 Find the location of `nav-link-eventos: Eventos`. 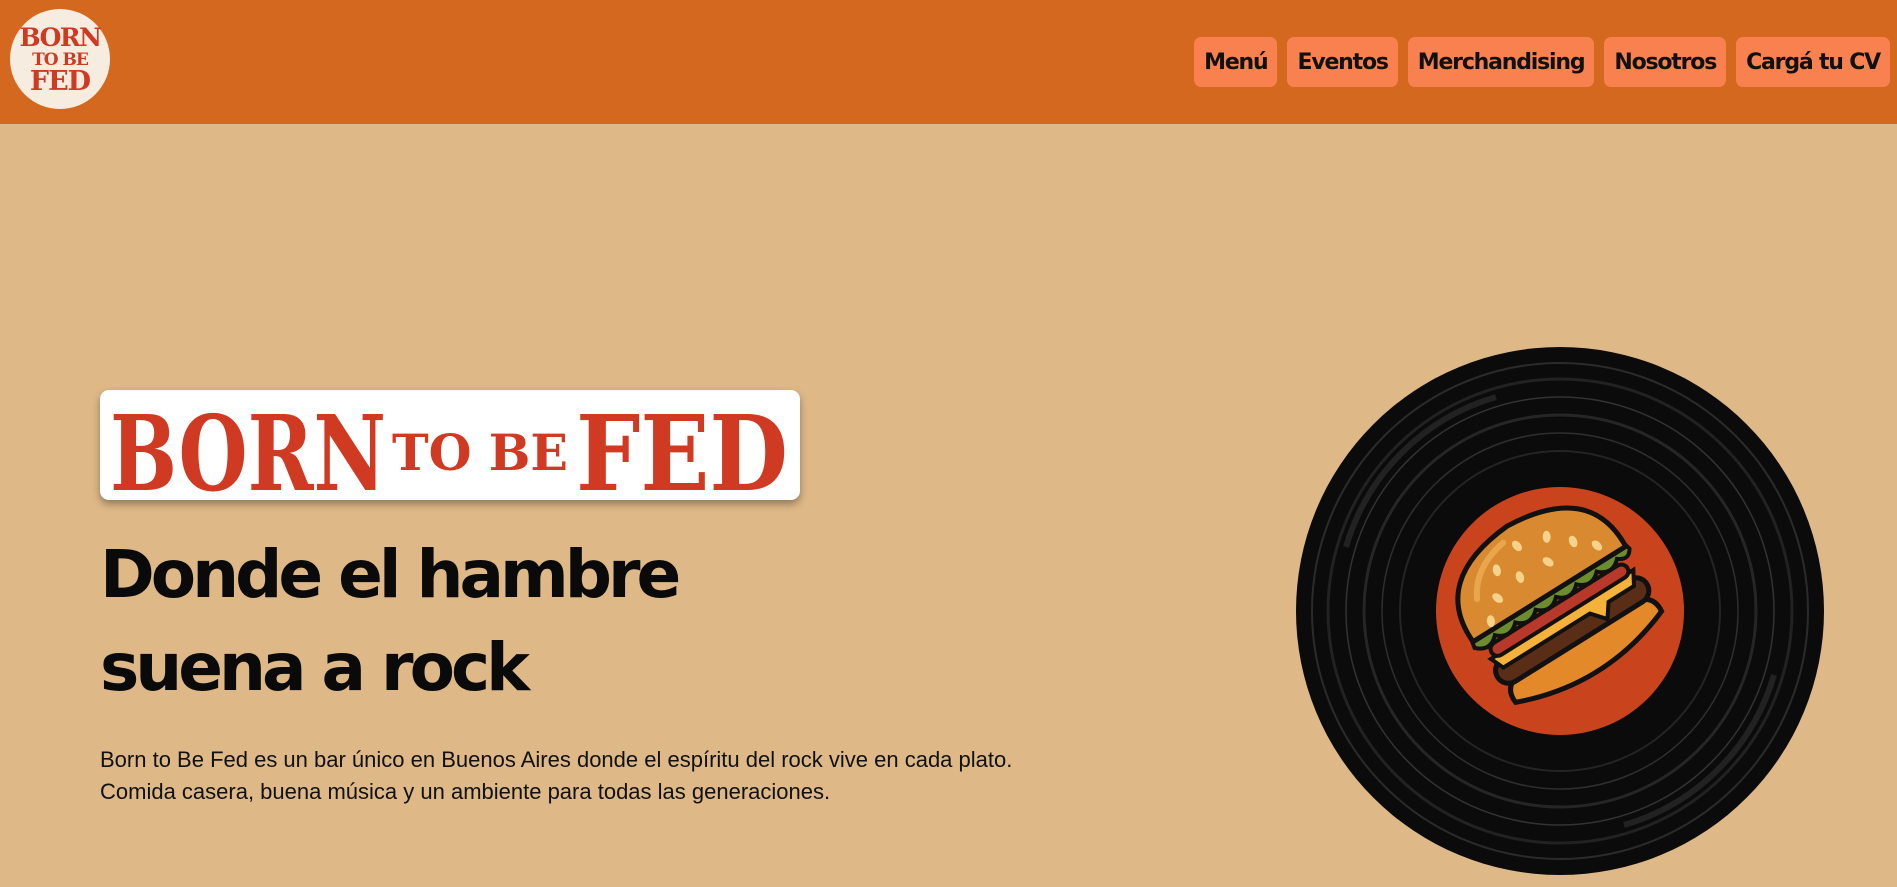

nav-link-eventos: Eventos is located at coordinates (1342, 62).